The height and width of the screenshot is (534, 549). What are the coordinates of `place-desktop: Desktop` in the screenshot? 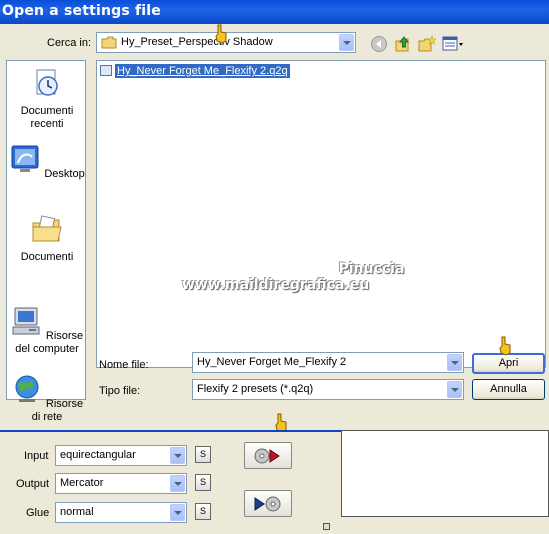 It's located at (47, 162).